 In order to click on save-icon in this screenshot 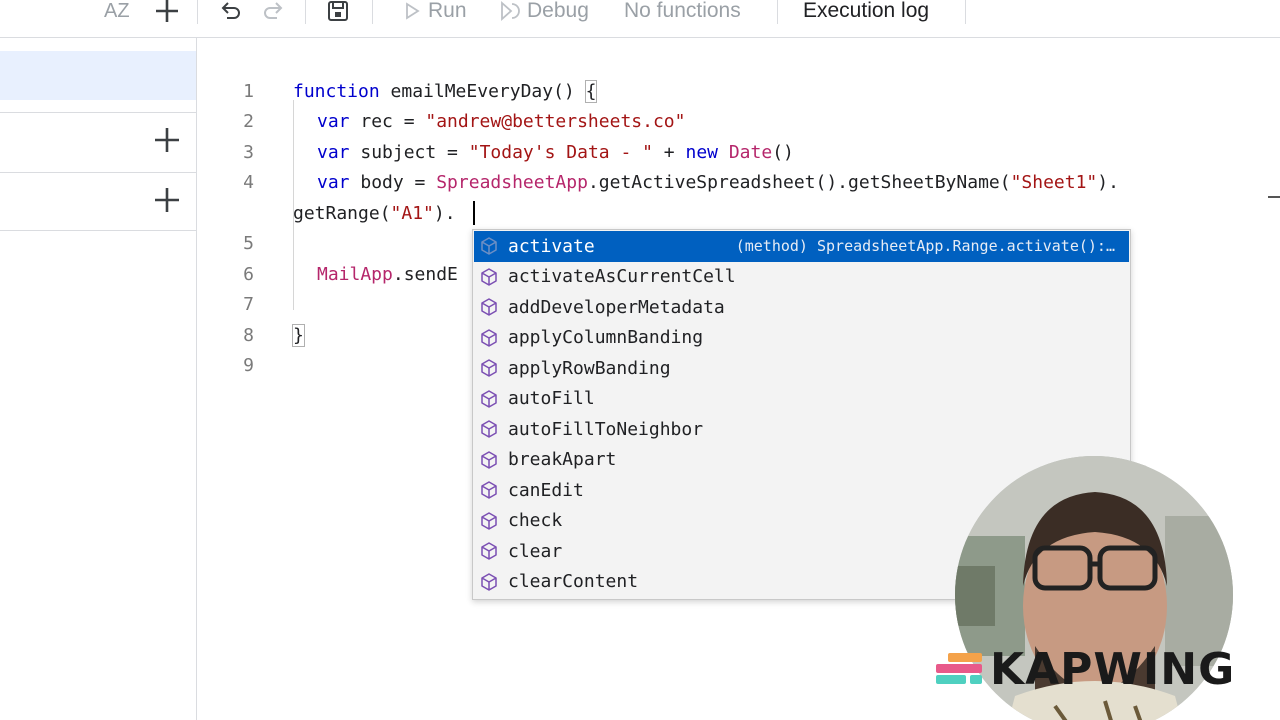, I will do `click(338, 11)`.